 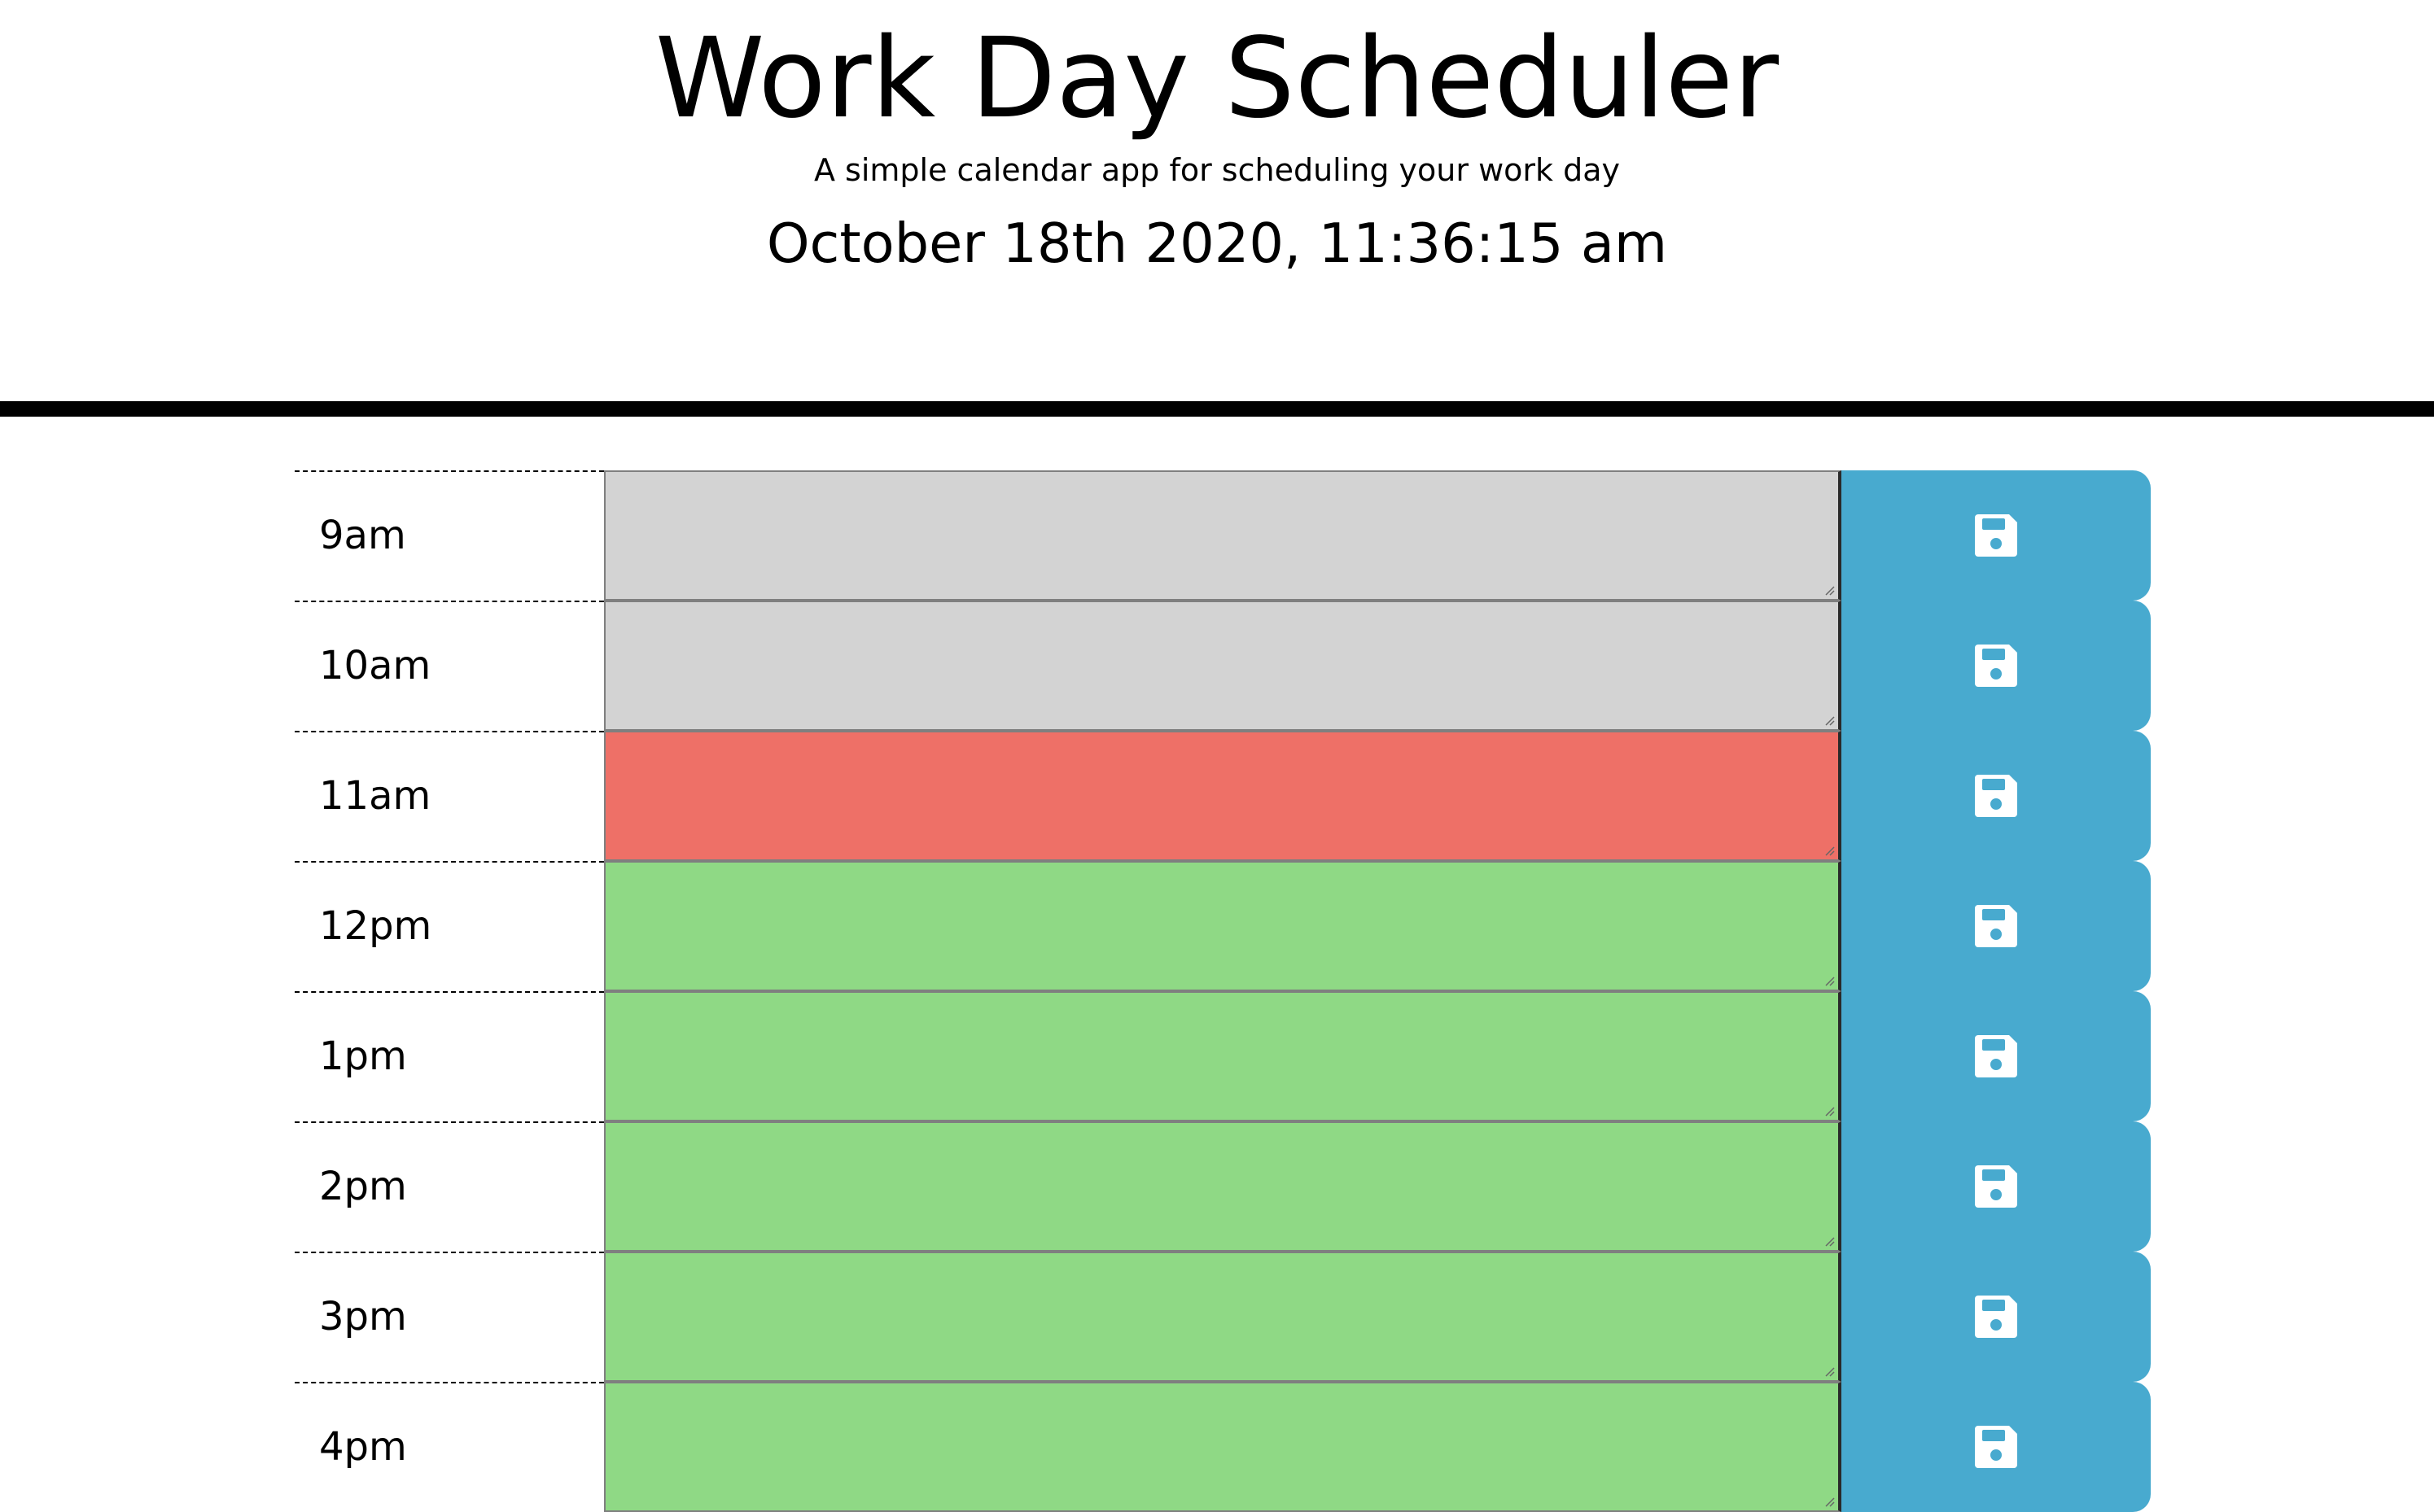 I want to click on hour-label: 11am, so click(x=449, y=796).